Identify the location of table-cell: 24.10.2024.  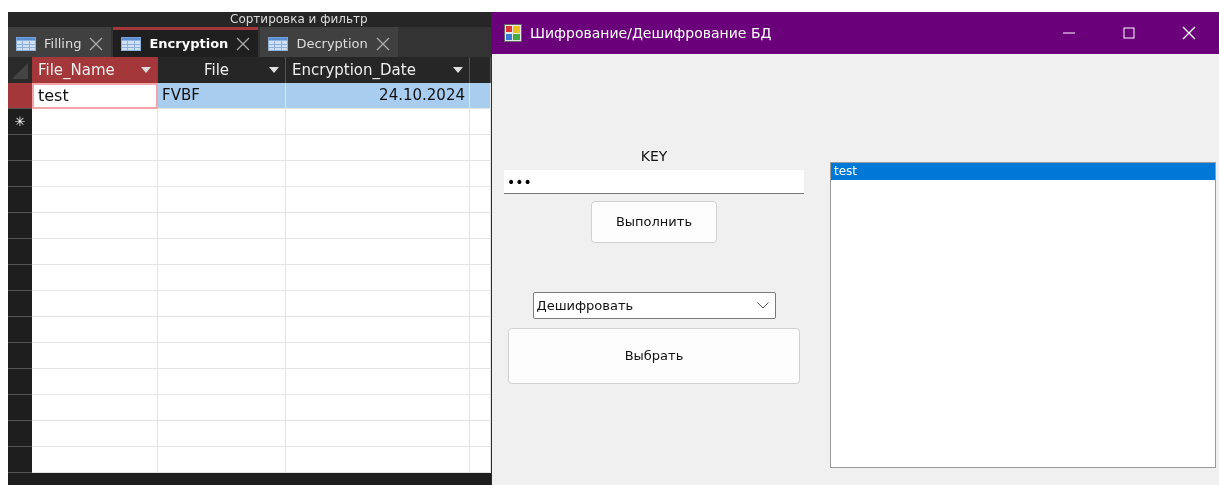
(378, 96).